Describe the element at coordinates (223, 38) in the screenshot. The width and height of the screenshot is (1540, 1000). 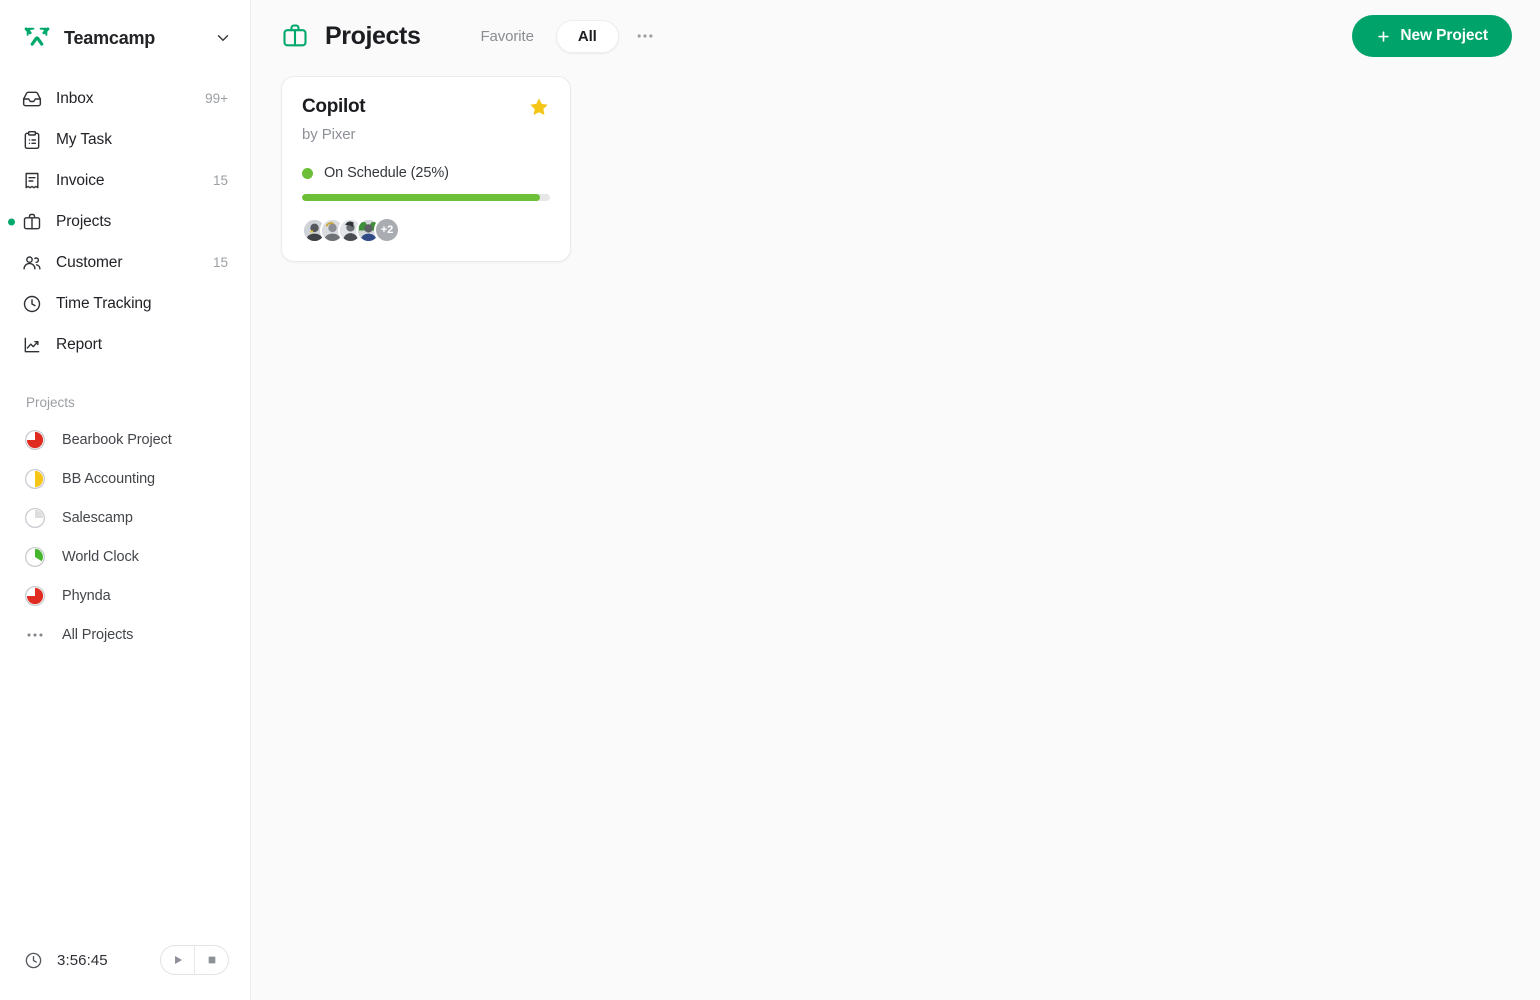
I see `chevron-down-icon` at that location.